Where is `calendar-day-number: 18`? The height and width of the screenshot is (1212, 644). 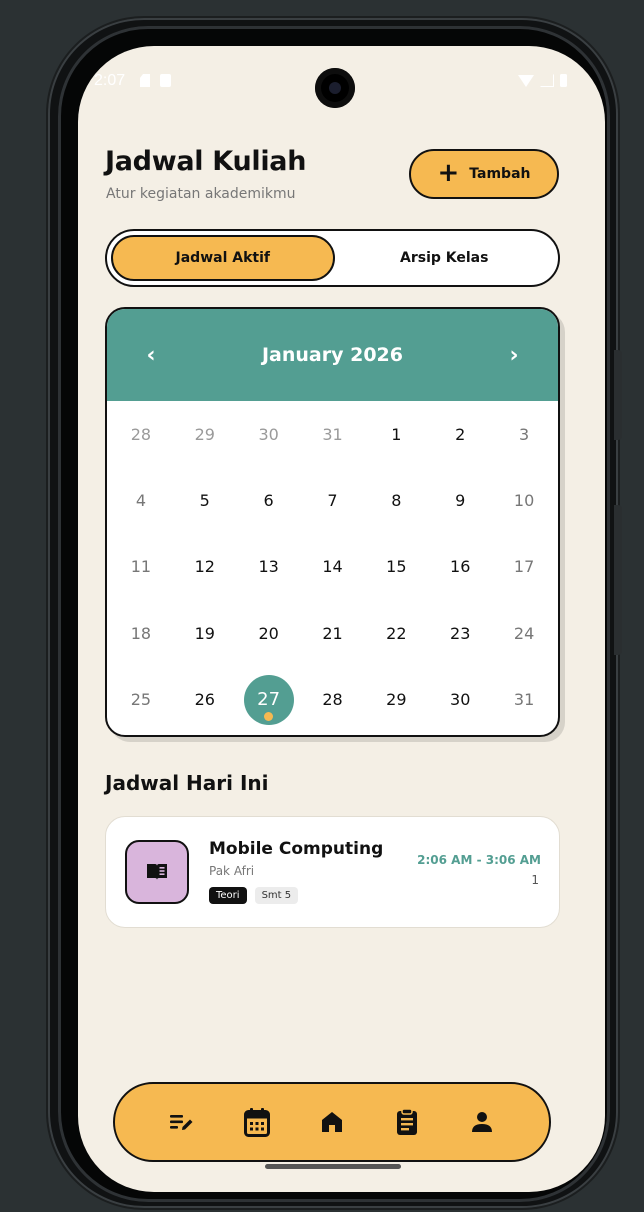 calendar-day-number: 18 is located at coordinates (141, 633).